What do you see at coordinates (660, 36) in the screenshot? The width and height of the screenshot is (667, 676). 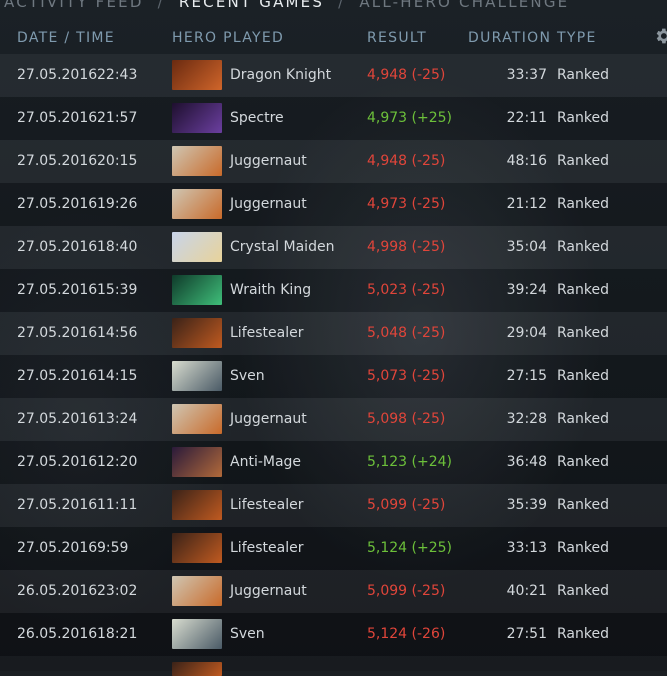 I see `gear-icon` at bounding box center [660, 36].